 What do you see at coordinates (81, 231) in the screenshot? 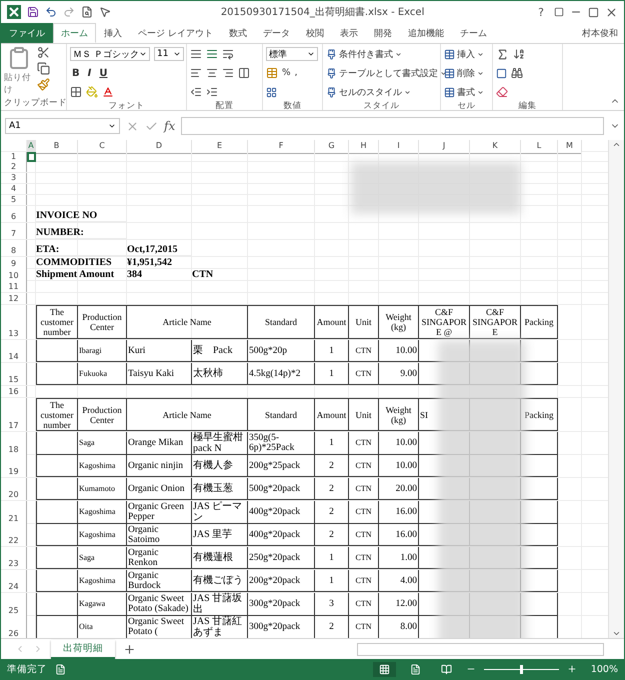
I see `cell-text: NUMBER:` at bounding box center [81, 231].